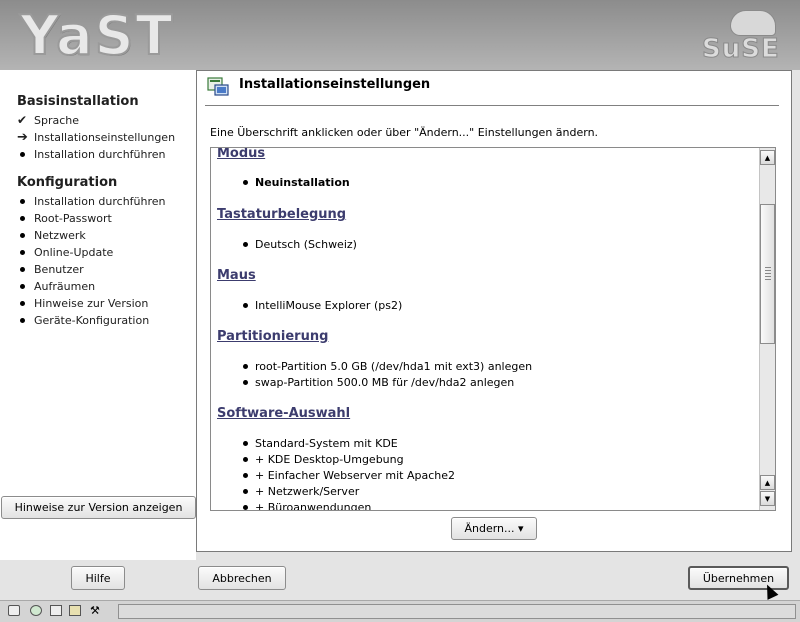  What do you see at coordinates (59, 269) in the screenshot?
I see `step-label: Benutzer` at bounding box center [59, 269].